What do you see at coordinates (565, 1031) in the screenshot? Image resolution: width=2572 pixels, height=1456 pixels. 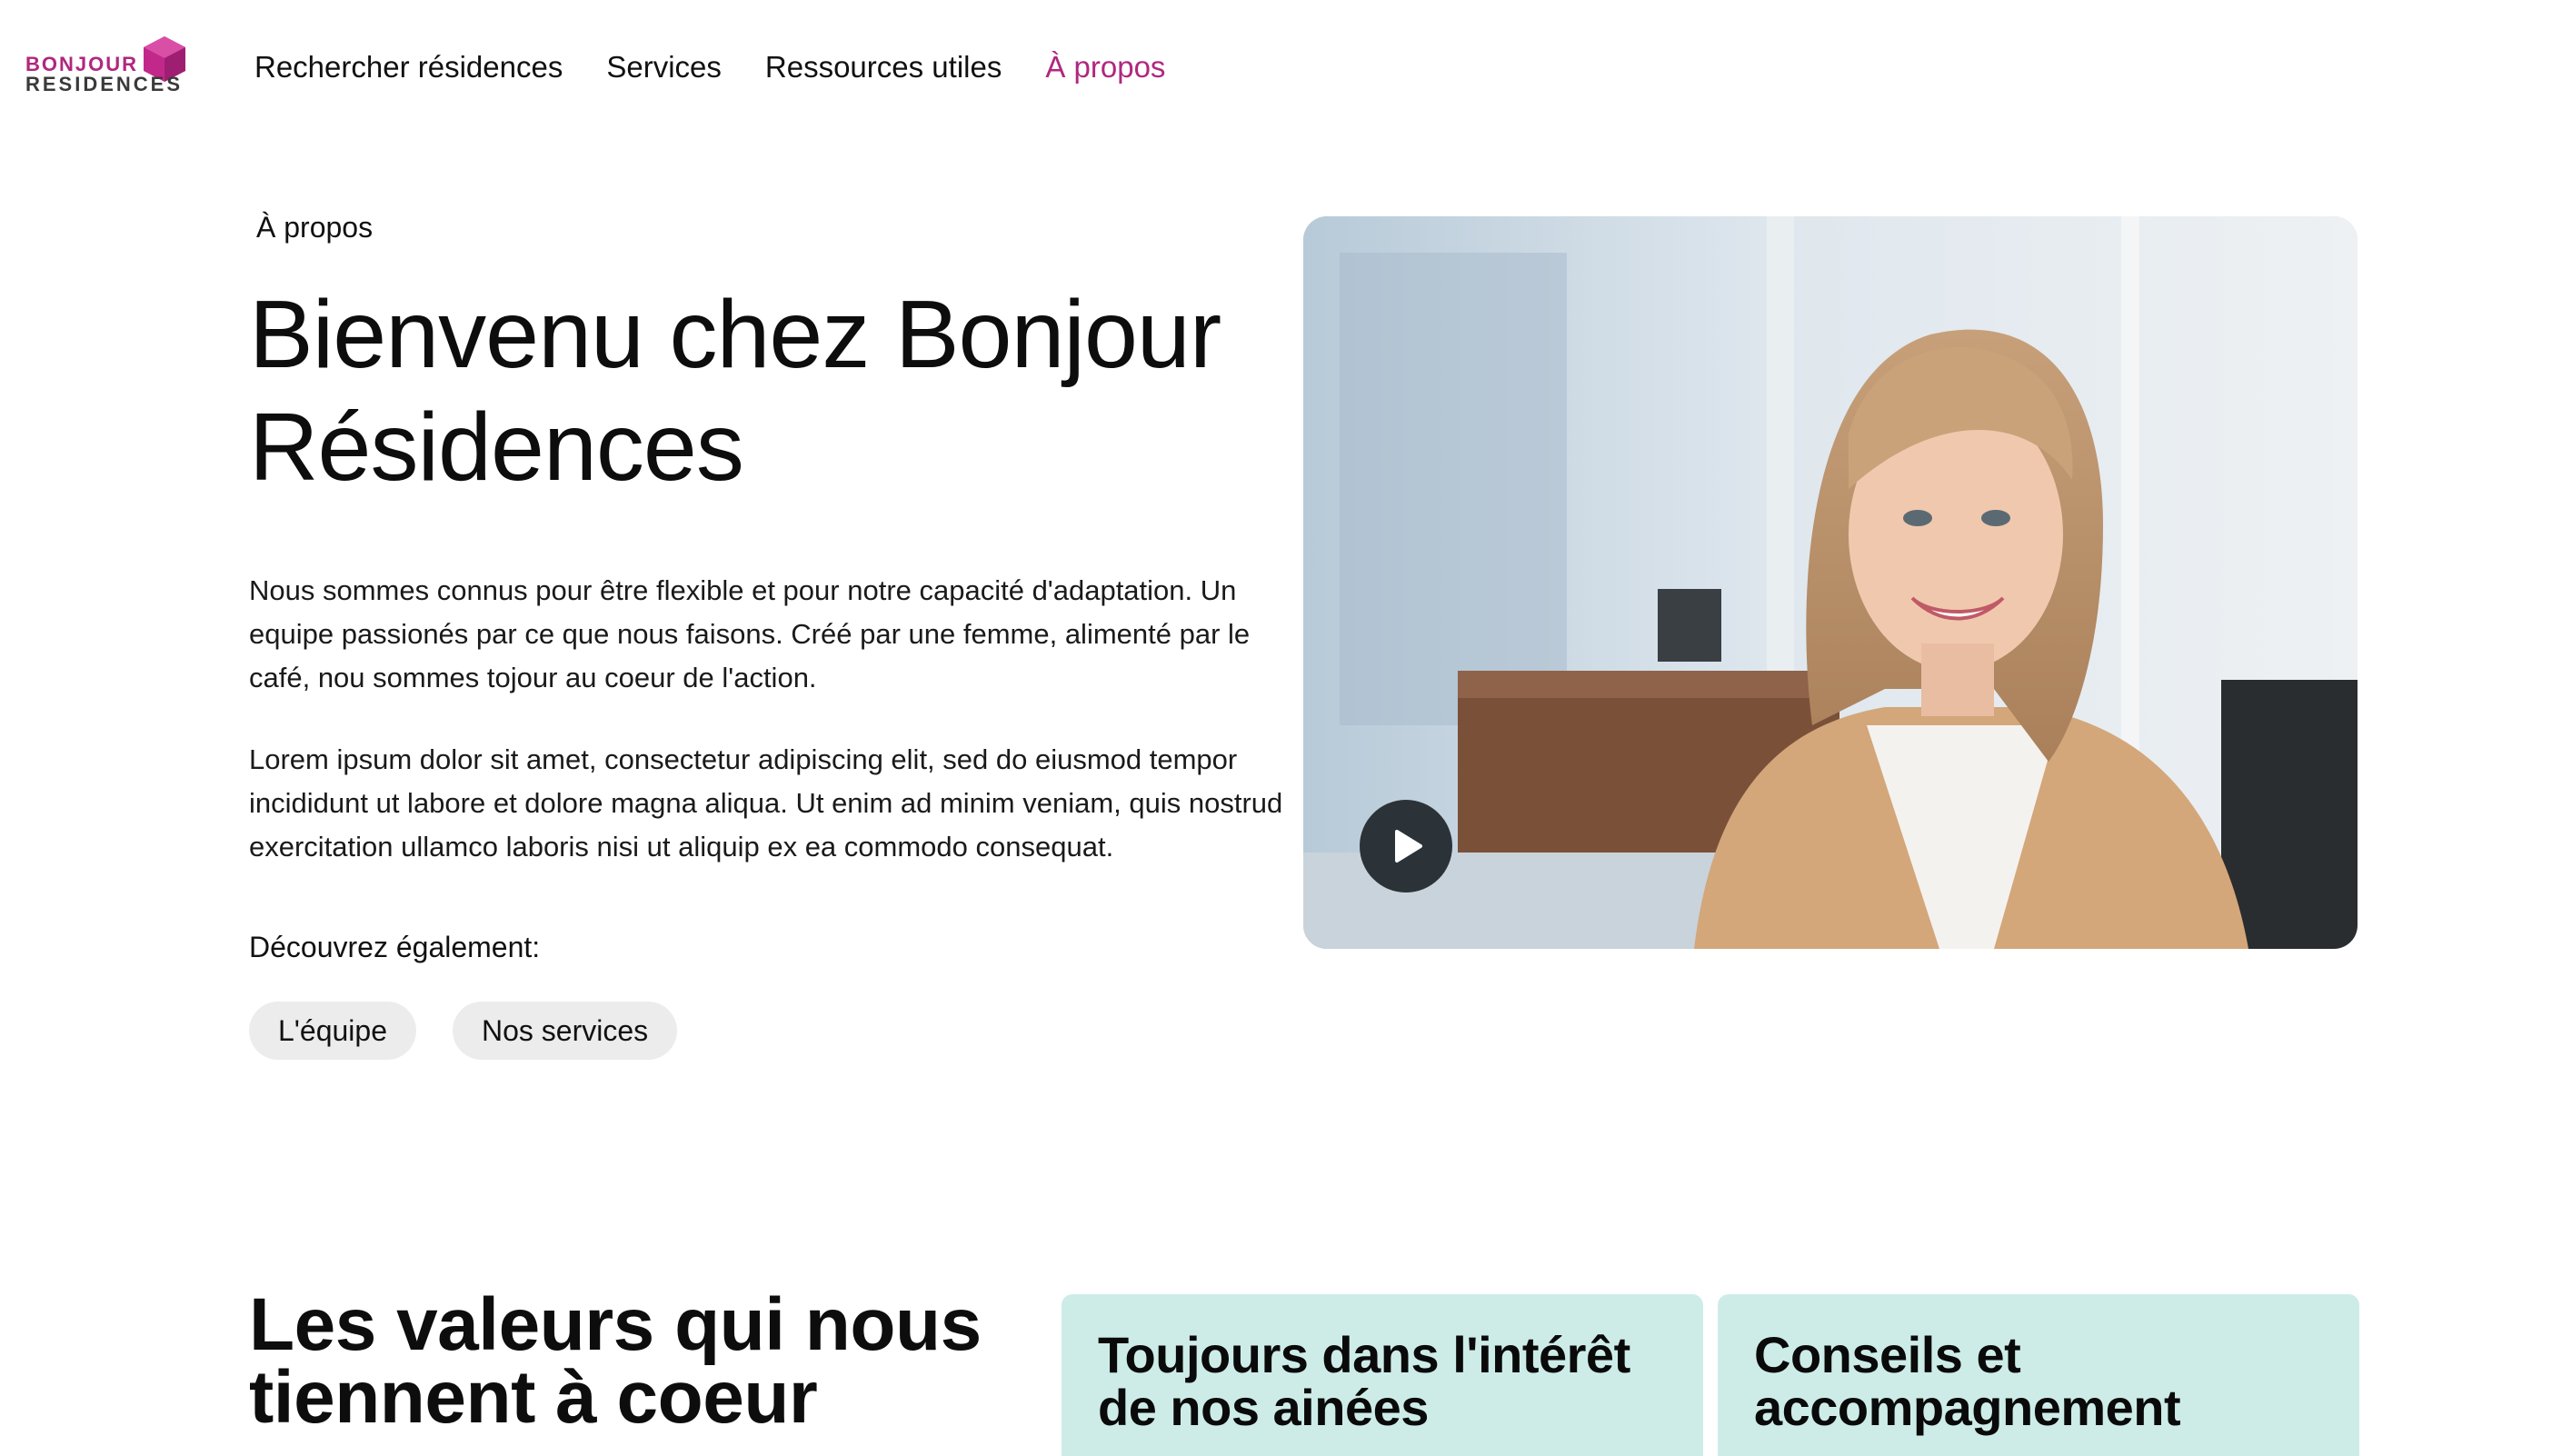 I see `chip-nos-services: Nos services` at bounding box center [565, 1031].